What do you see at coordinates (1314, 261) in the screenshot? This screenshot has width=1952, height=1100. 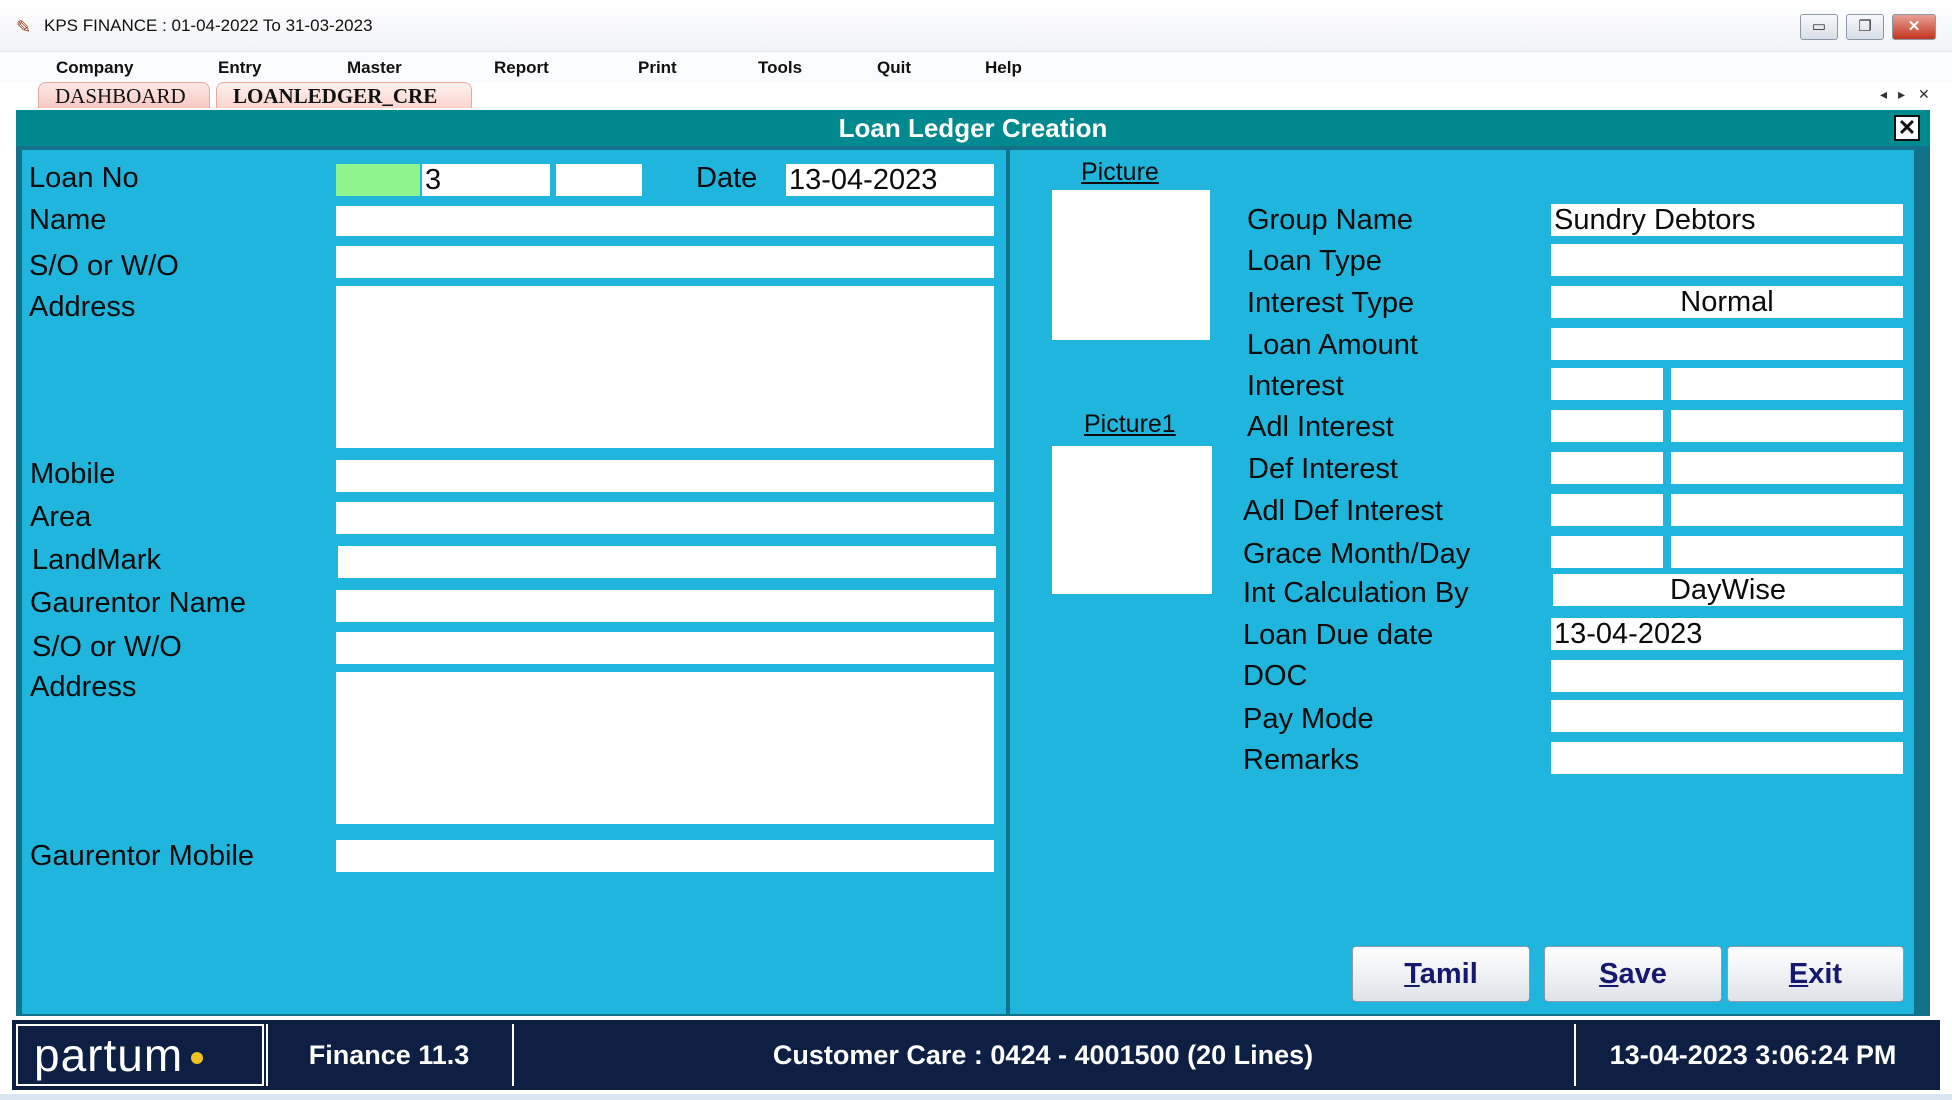 I see `loan-type-label: Loan Type` at bounding box center [1314, 261].